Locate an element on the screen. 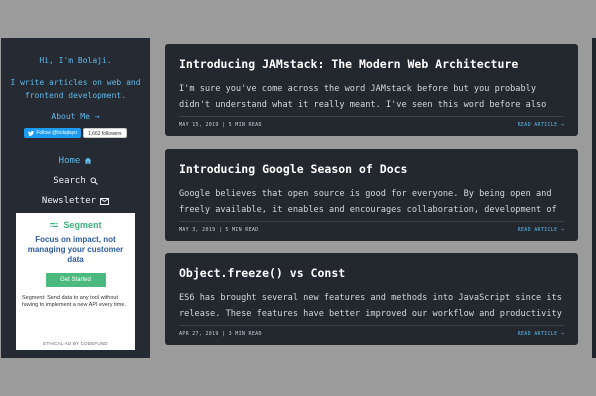  article-meta: MAY 15, 2019 | 5 MIN READ READ ARTICLE → is located at coordinates (371, 125).